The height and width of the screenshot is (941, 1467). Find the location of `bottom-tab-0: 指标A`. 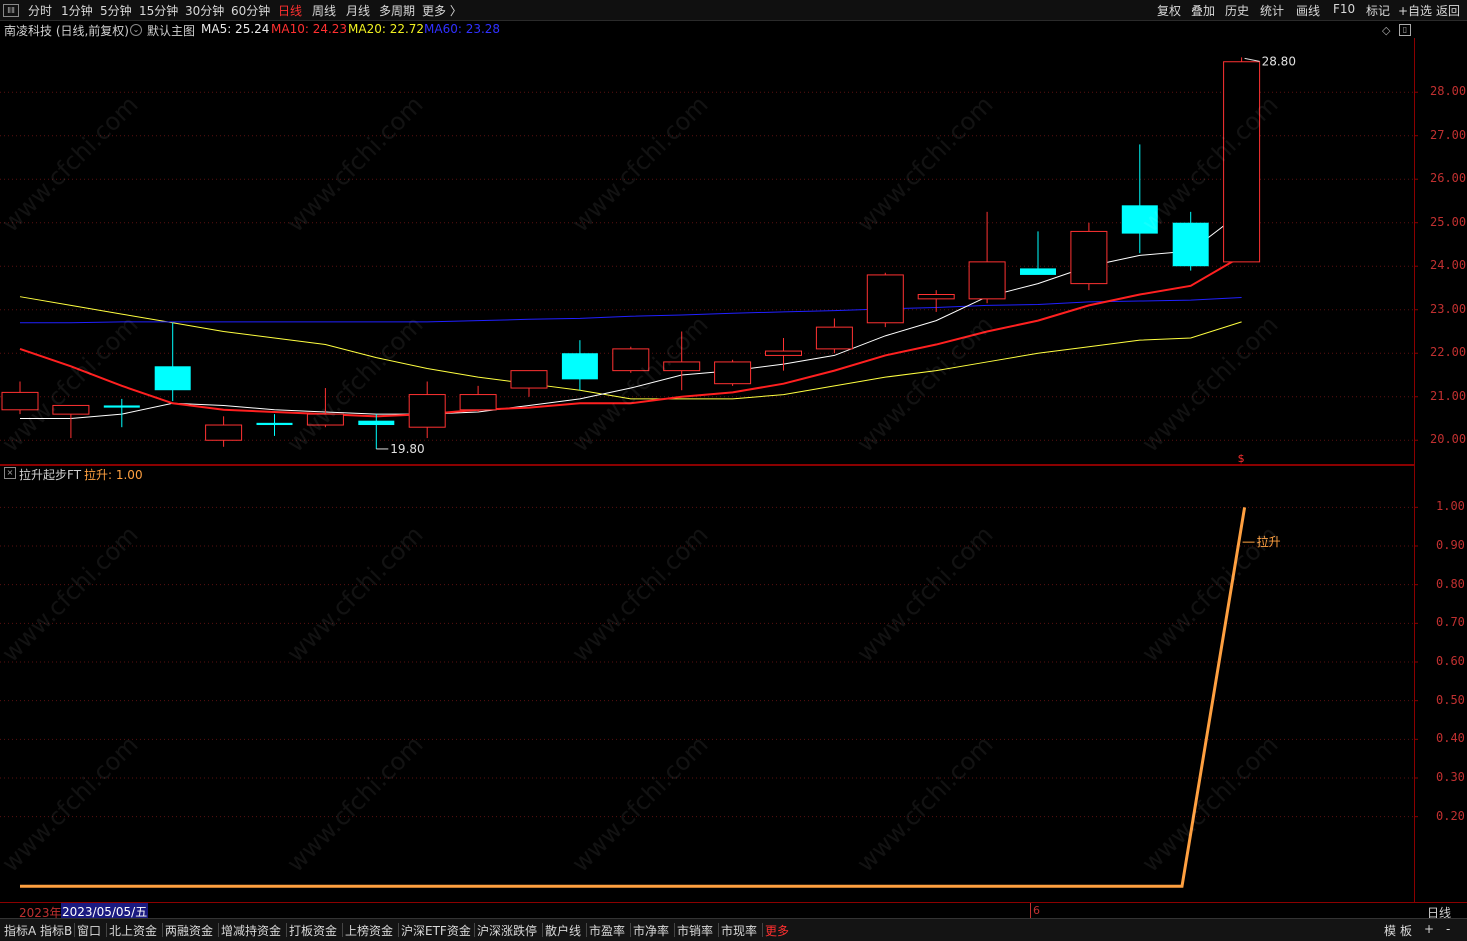

bottom-tab-0: 指标A is located at coordinates (20, 930).